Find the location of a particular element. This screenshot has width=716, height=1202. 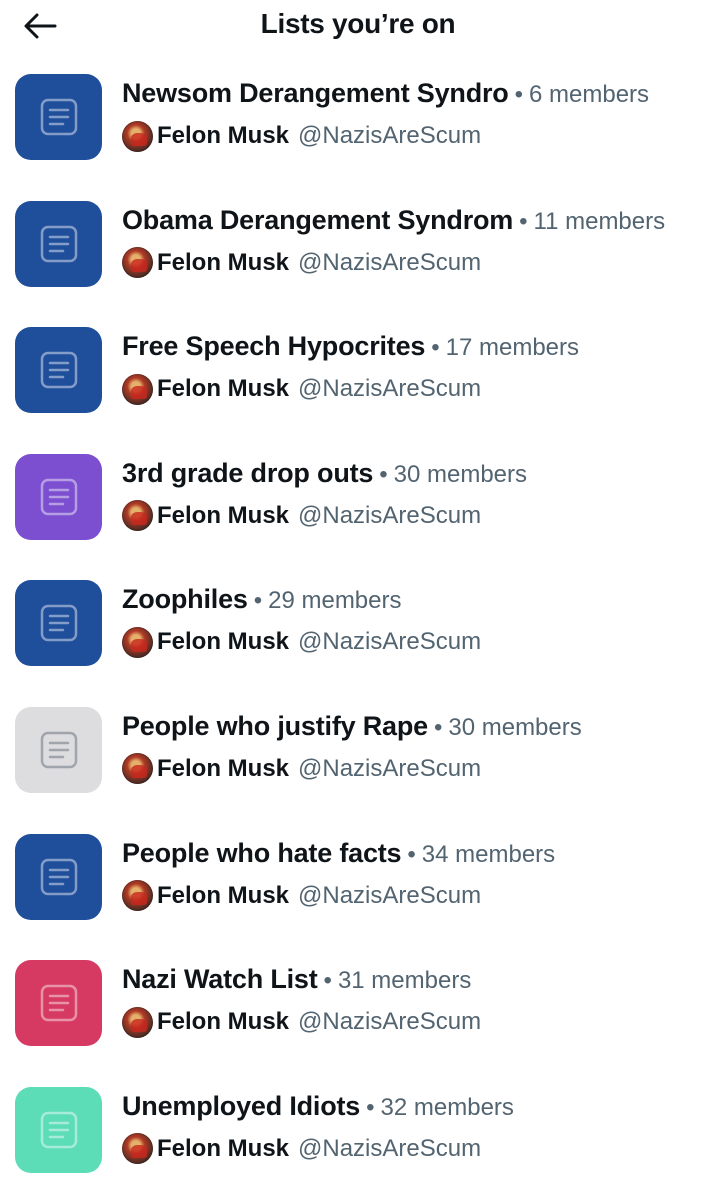

list-title-row: Newsom Derangement Syndro • 6 members is located at coordinates (415, 93).